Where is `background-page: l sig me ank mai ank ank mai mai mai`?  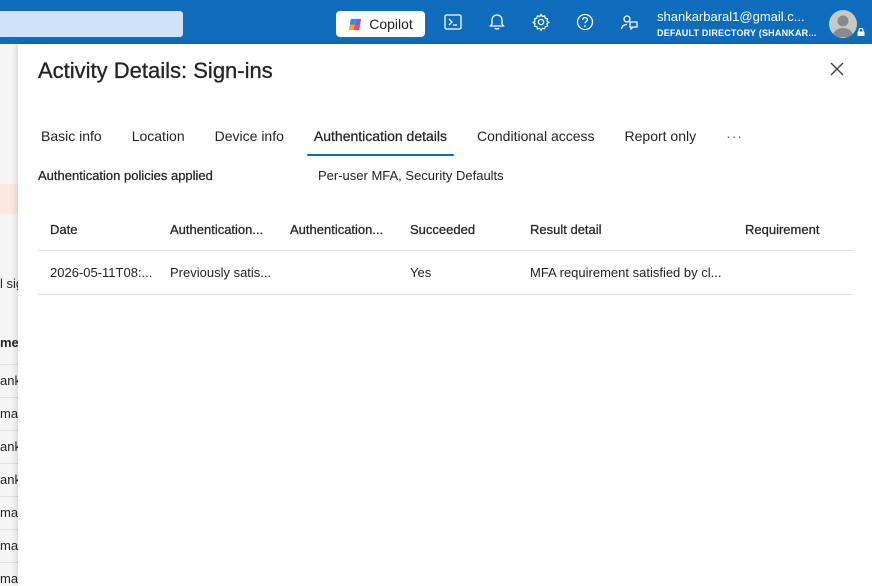
background-page: l sig me ank mai ank ank mai mai mai is located at coordinates (9, 315).